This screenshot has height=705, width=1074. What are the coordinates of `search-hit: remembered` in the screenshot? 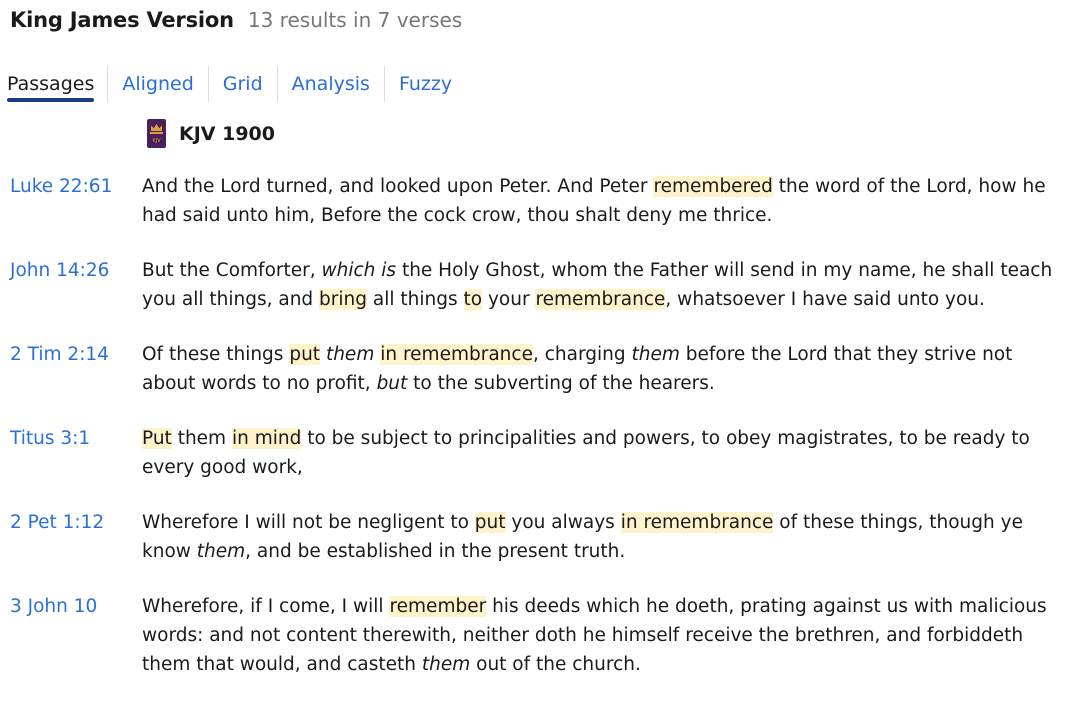 It's located at (713, 186).